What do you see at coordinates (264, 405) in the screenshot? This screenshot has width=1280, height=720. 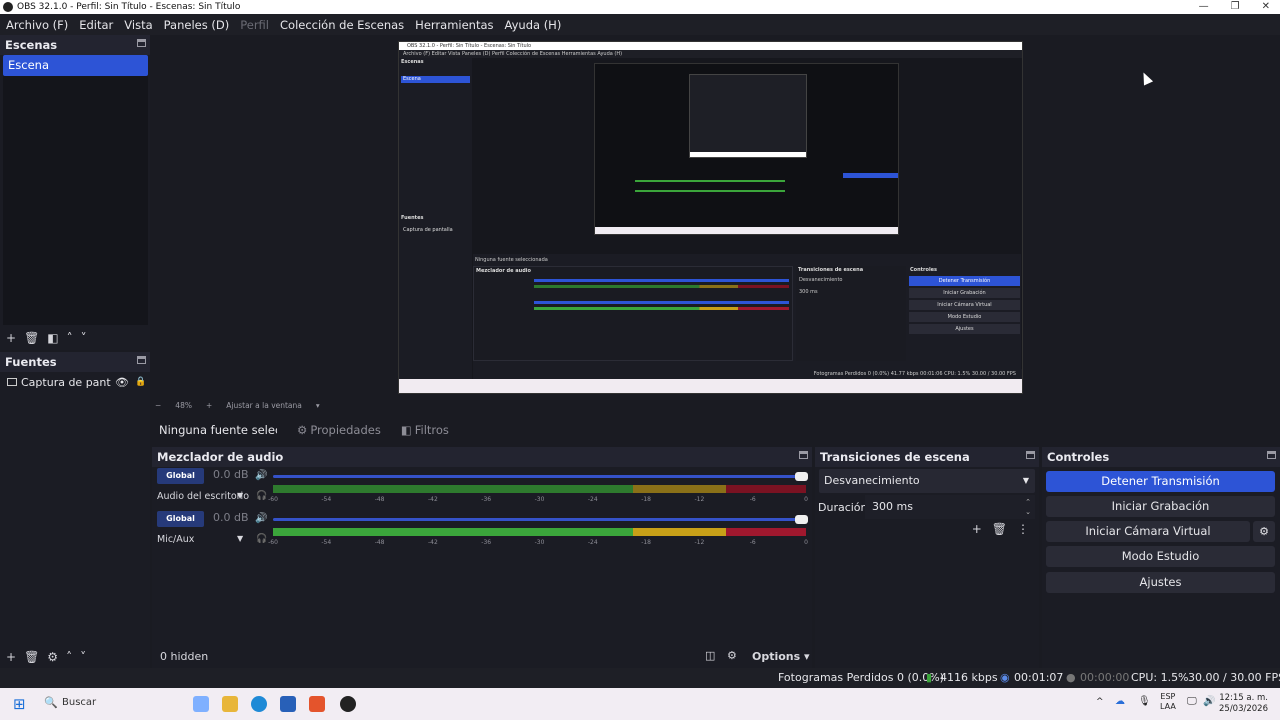 I see `fit-label: Ajustar a la ventana` at bounding box center [264, 405].